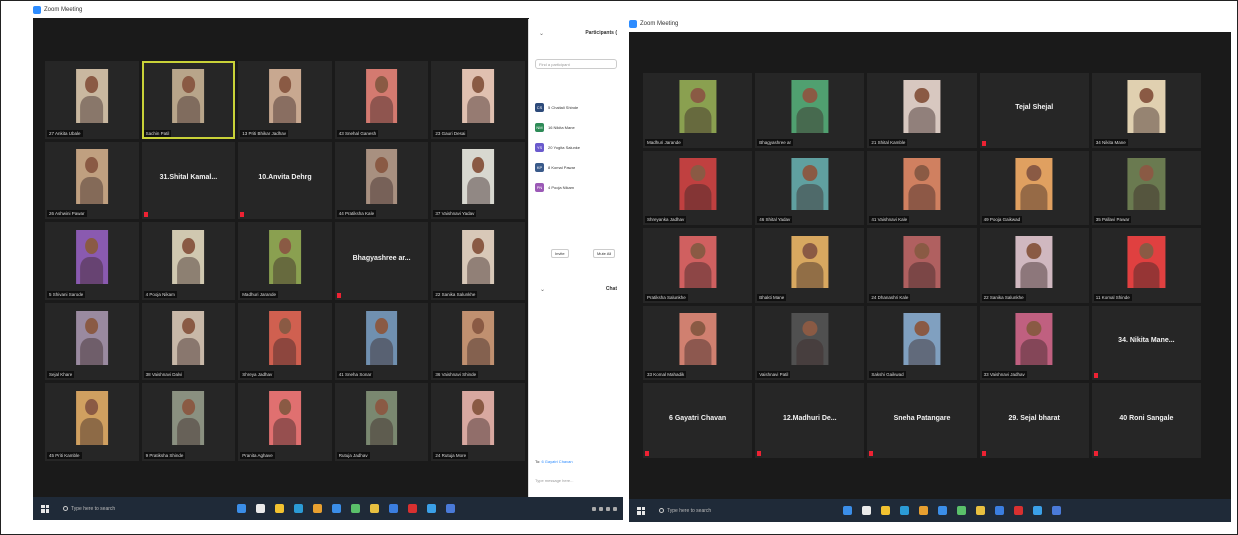 Image resolution: width=1238 pixels, height=535 pixels. Describe the element at coordinates (810, 265) in the screenshot. I see `participant-tile: Bhakti Mane` at that location.